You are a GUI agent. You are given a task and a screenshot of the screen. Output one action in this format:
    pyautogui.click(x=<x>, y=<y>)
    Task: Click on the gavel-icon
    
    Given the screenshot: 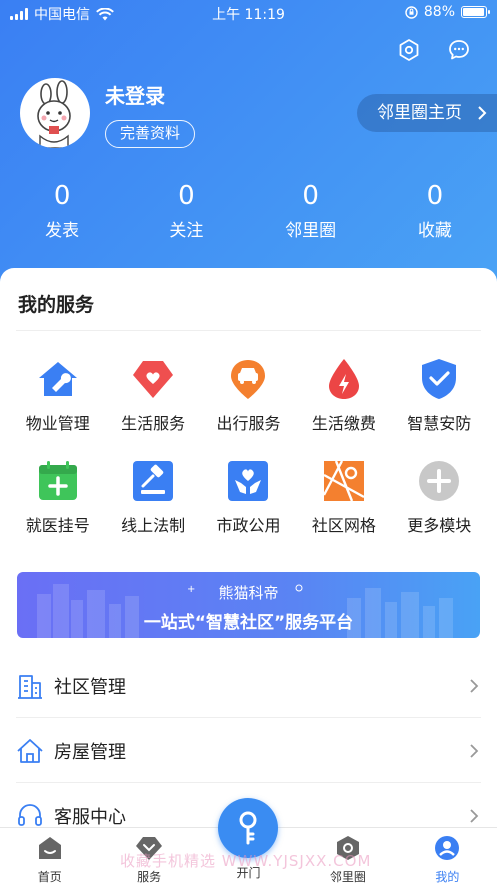 What is the action you would take?
    pyautogui.click(x=153, y=481)
    